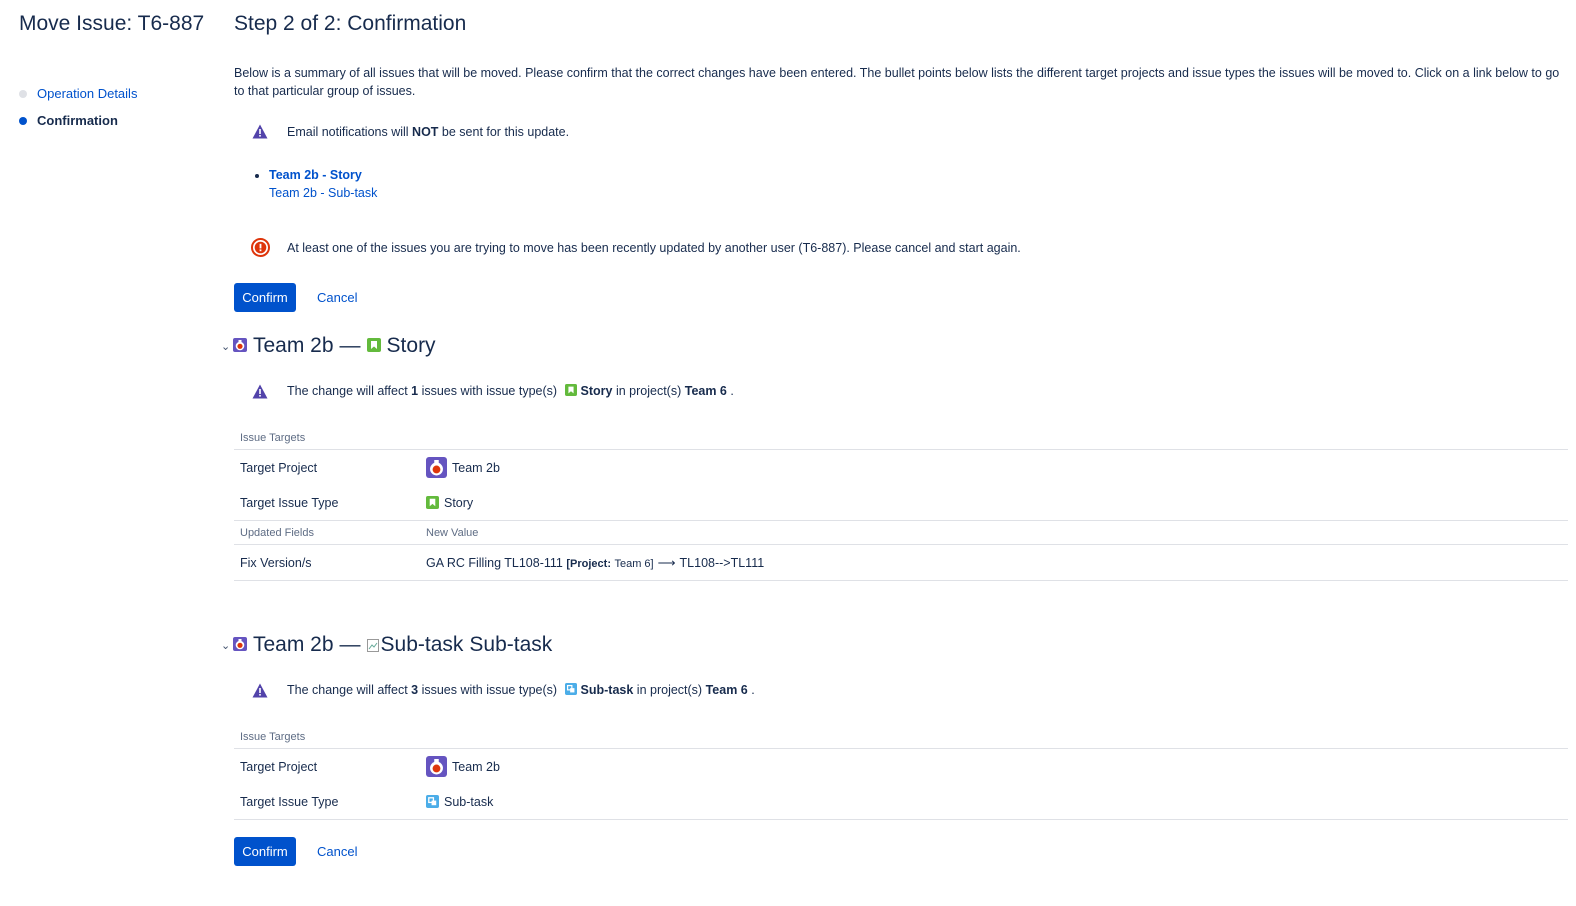 Image resolution: width=1576 pixels, height=906 pixels. What do you see at coordinates (459, 502) in the screenshot?
I see `target-type-value: Story` at bounding box center [459, 502].